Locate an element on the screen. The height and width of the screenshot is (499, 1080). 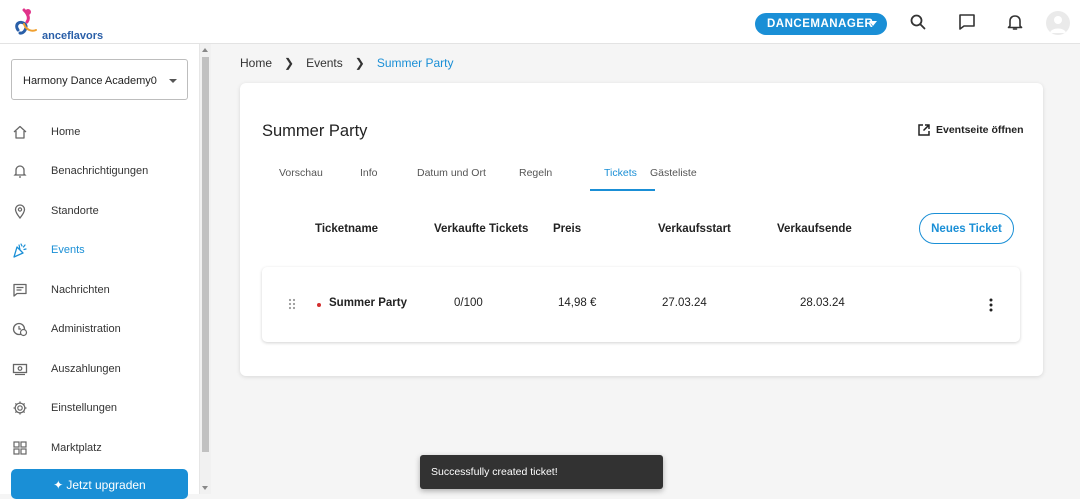
sidebar-item-label: Standorte is located at coordinates (75, 211).